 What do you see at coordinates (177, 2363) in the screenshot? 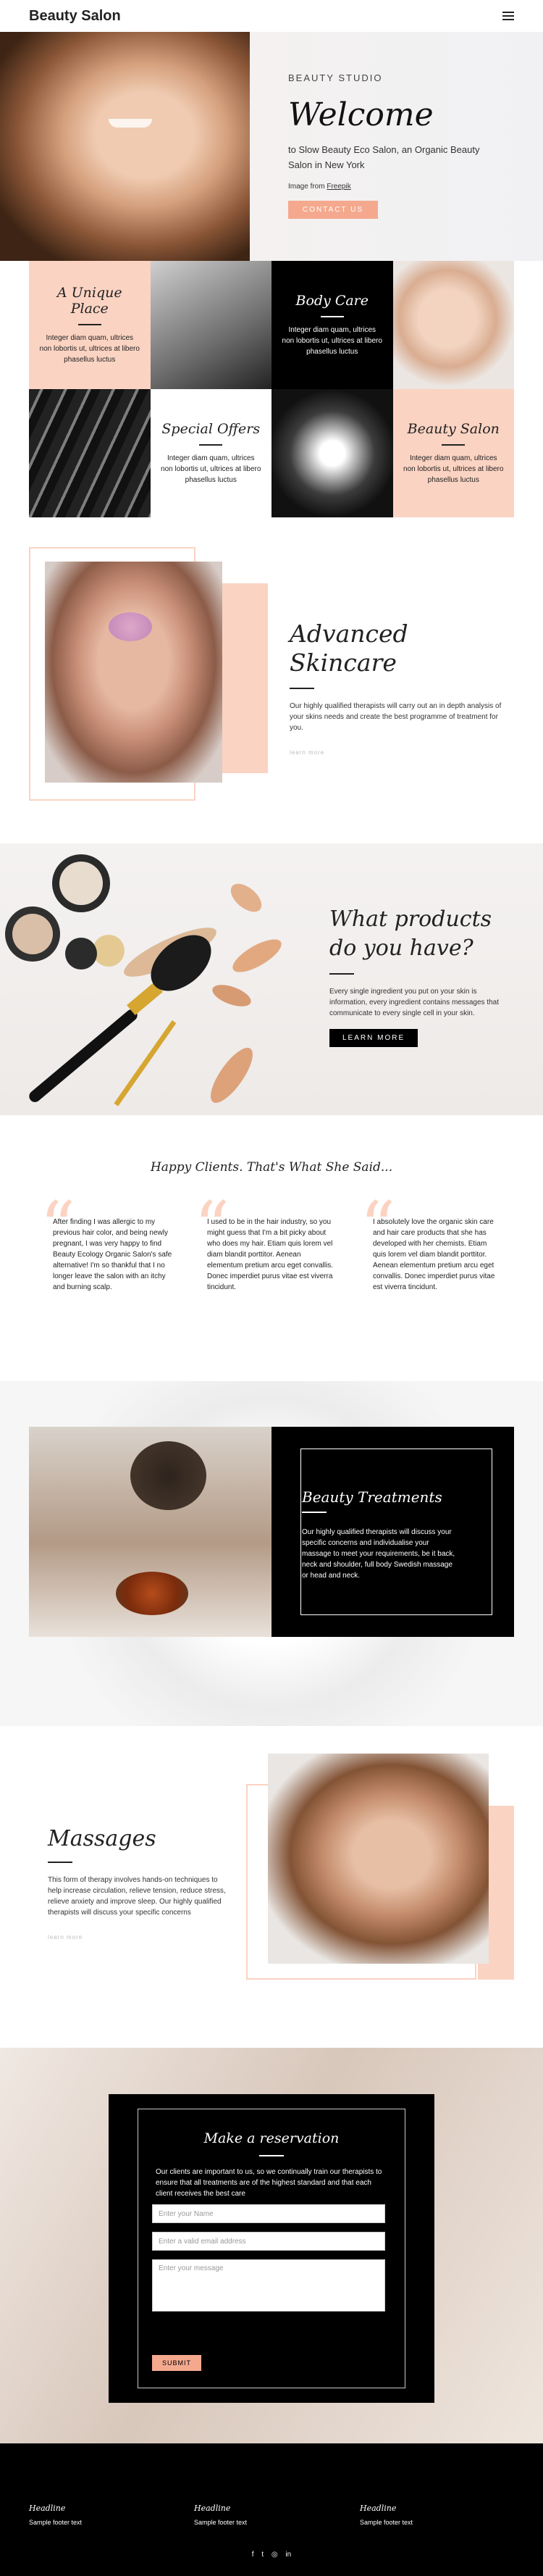
I see `submit-button: SUBMIT` at bounding box center [177, 2363].